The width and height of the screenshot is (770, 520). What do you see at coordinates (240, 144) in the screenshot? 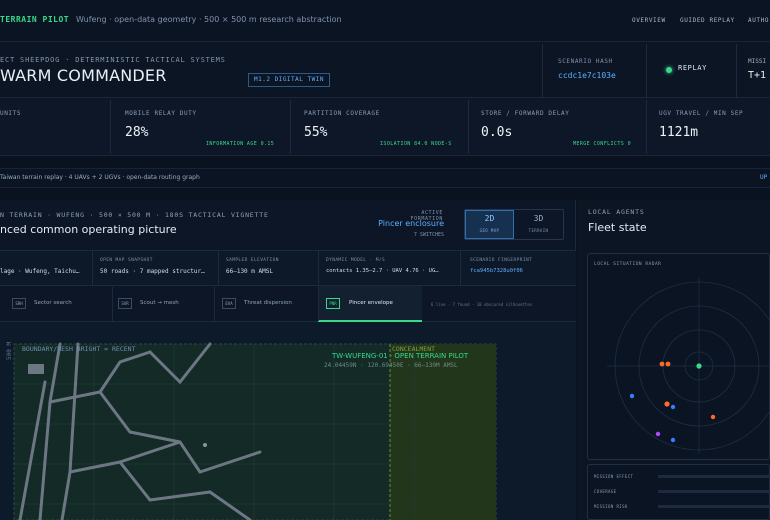
I see `metric-relay-sub: INFORMATION AGE 0.15` at bounding box center [240, 144].